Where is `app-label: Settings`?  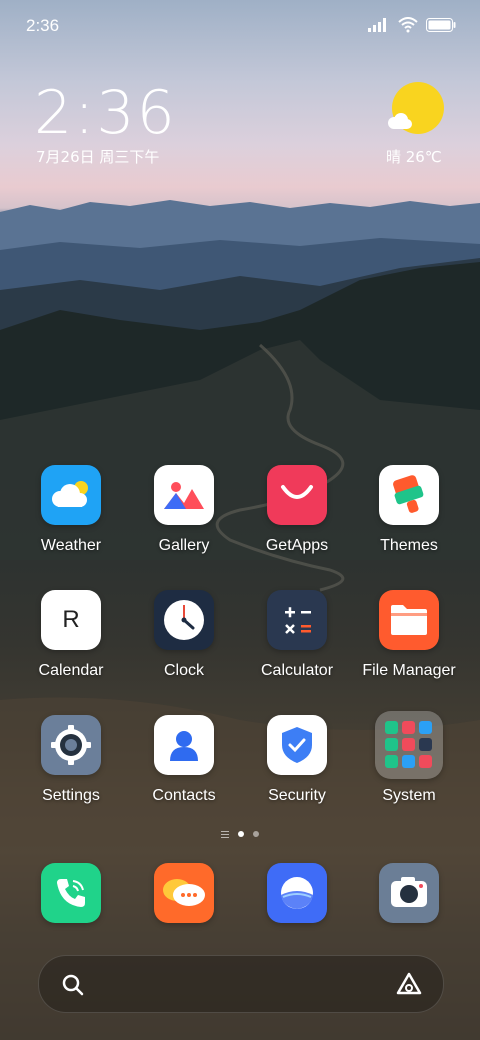
app-label: Settings is located at coordinates (71, 795).